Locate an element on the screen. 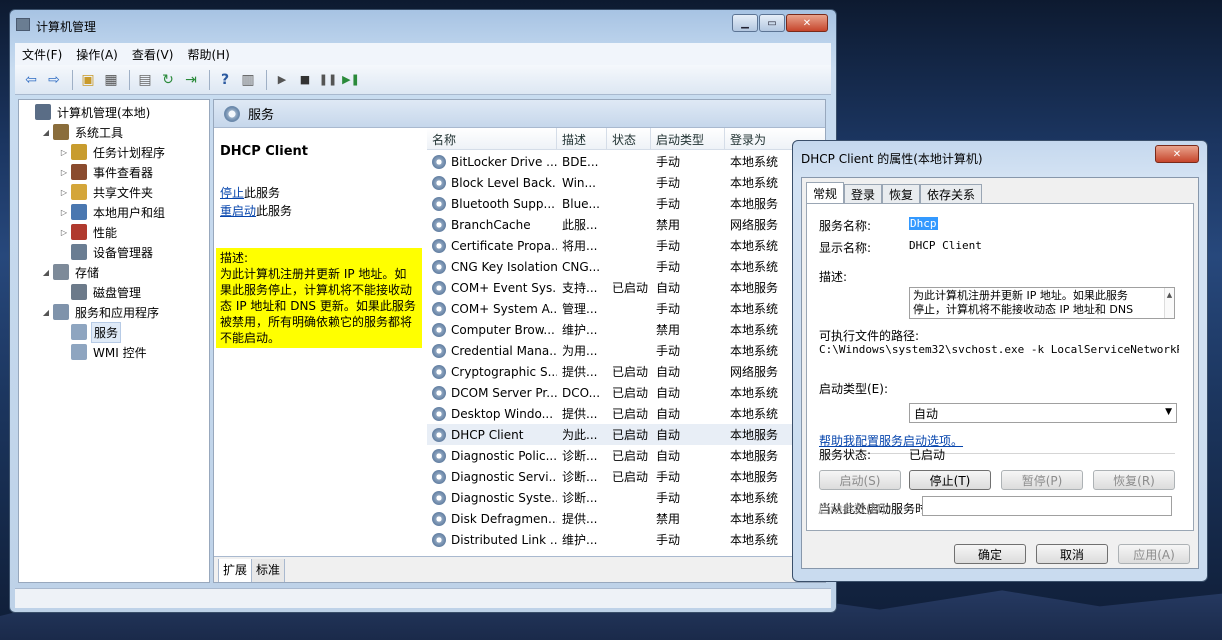  service-row: Desktop Windo... 提供... 已启动 自动 本地系统 is located at coordinates (626, 413).